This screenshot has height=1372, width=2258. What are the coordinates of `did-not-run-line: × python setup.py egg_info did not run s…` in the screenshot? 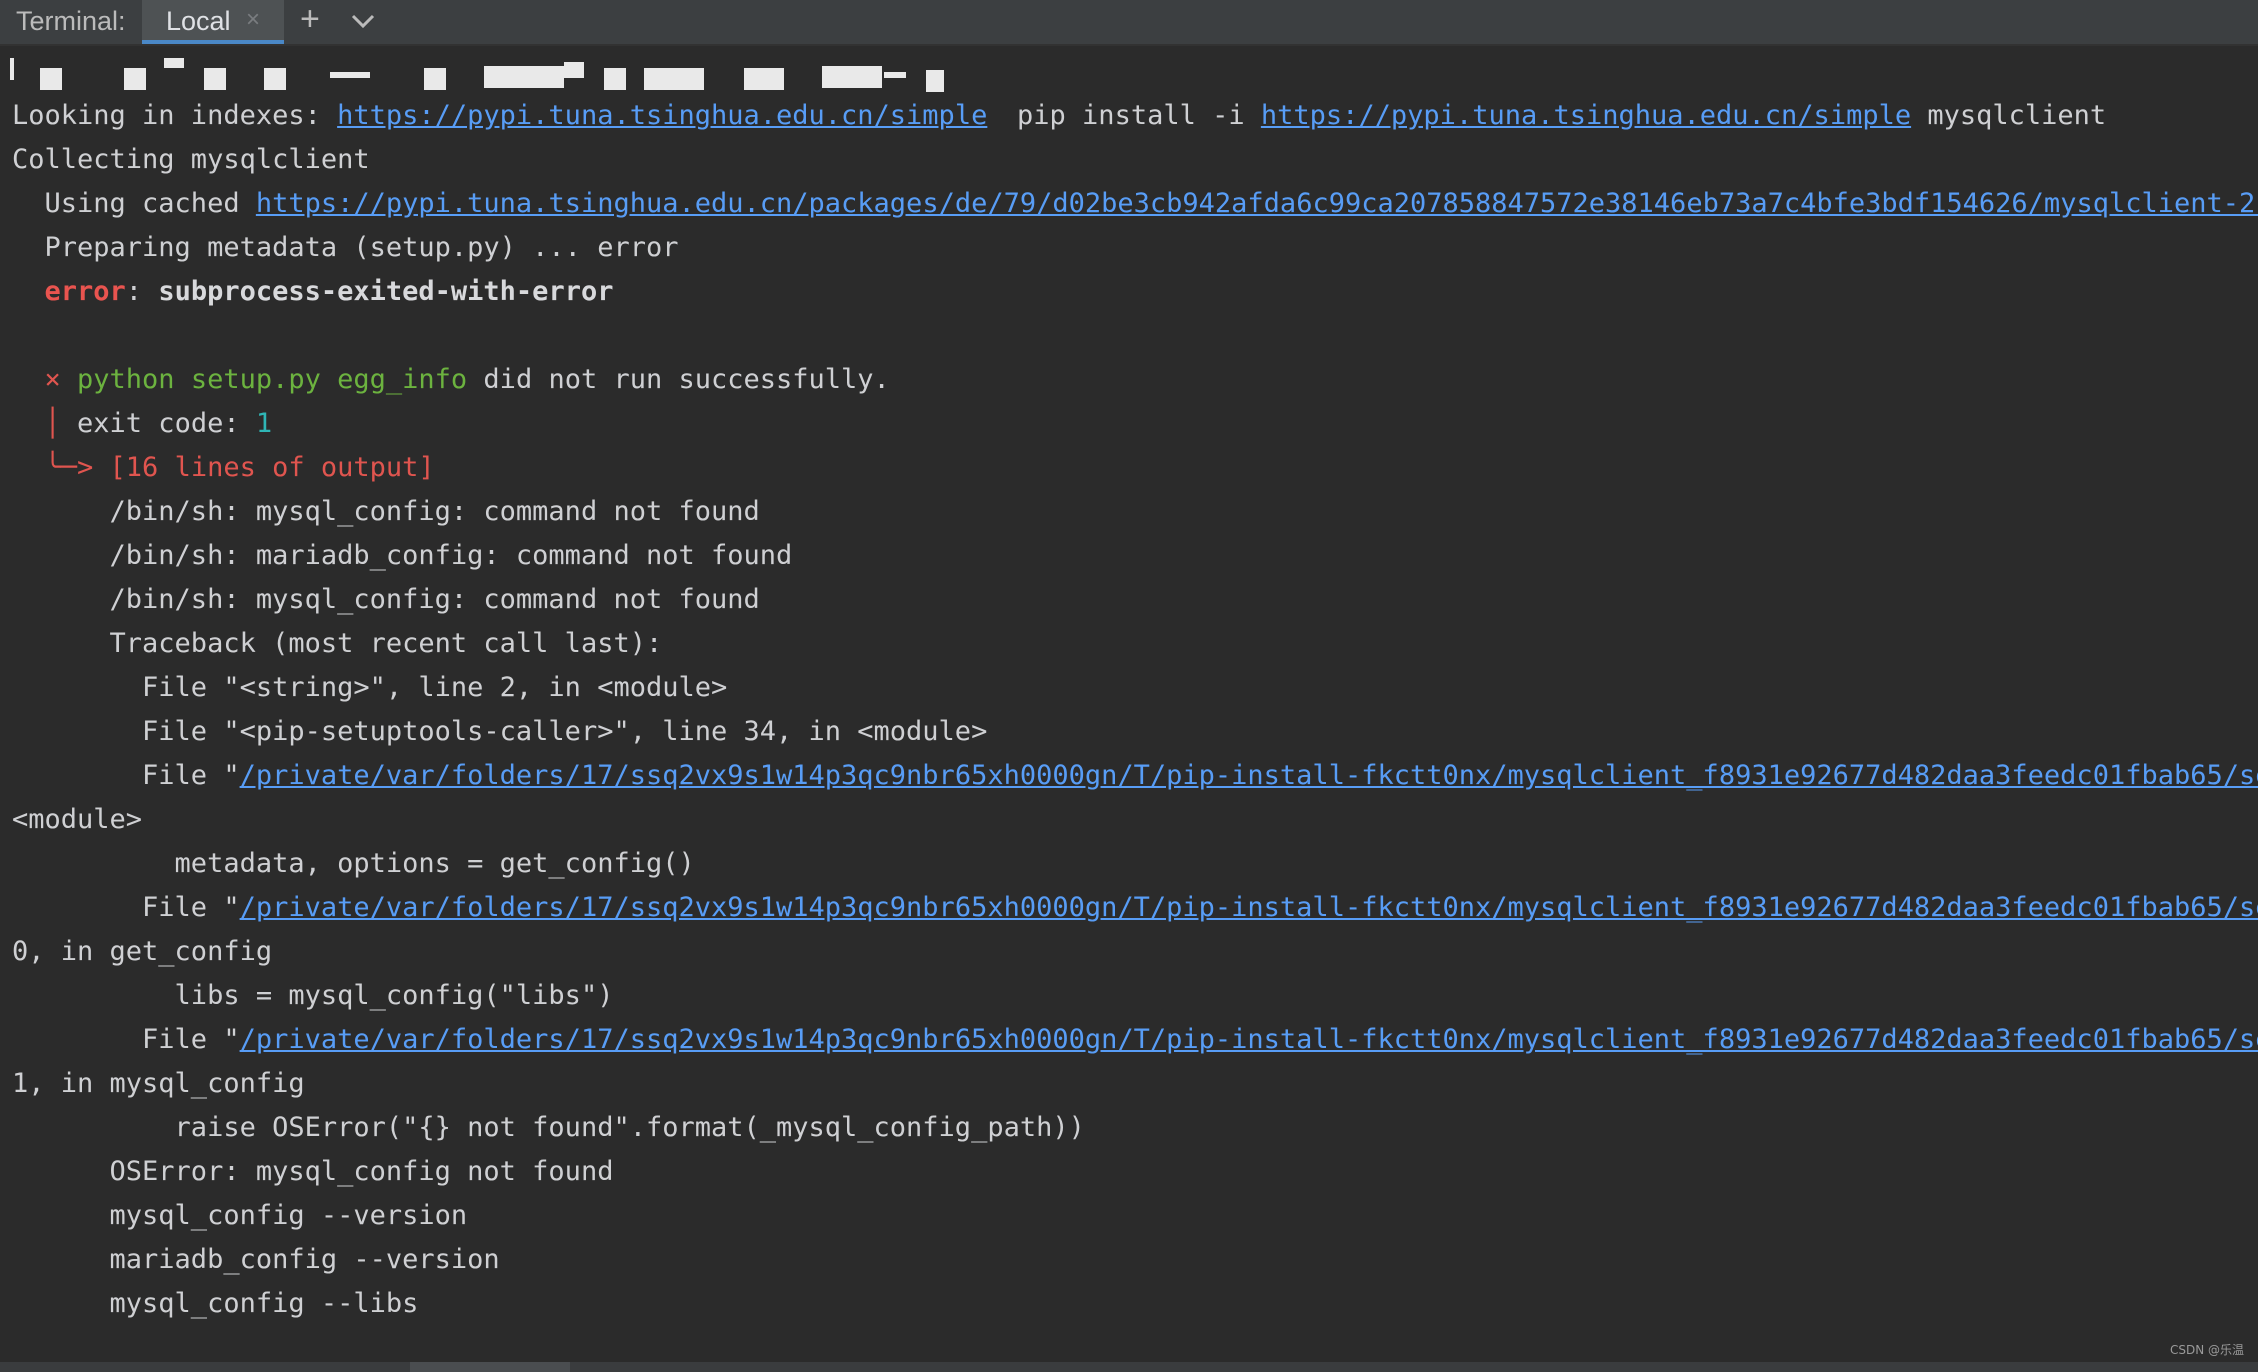 It's located at (451, 379).